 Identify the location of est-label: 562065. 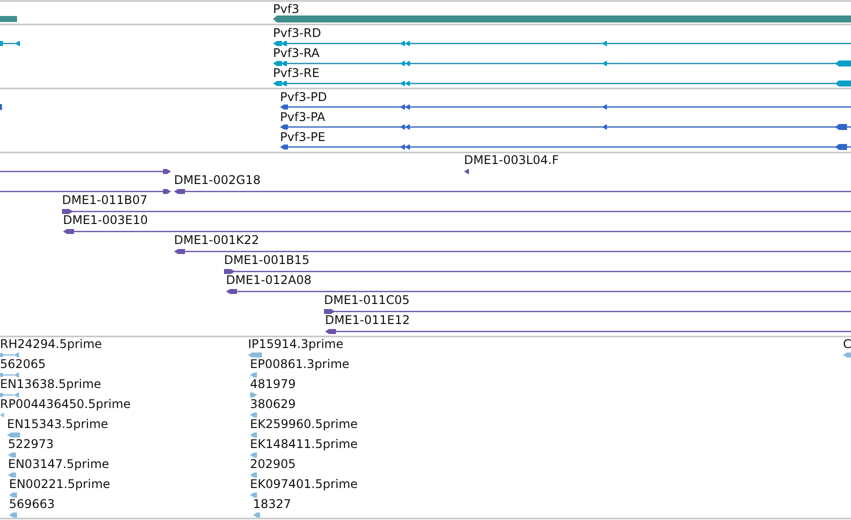
(23, 364).